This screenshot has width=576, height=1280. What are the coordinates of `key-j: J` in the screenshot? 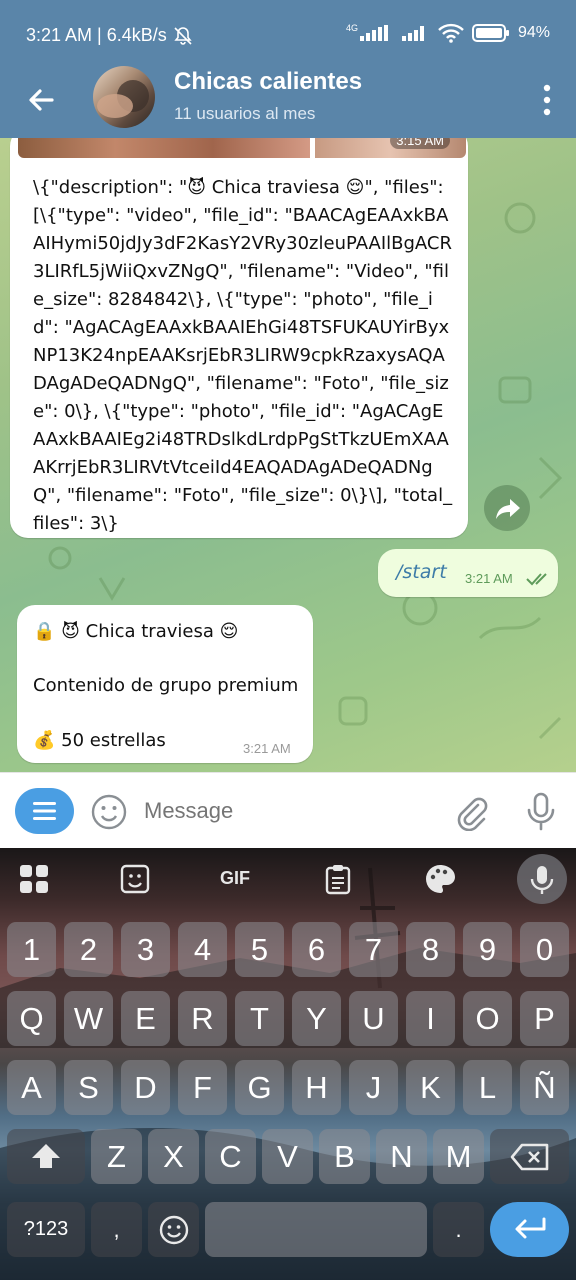 It's located at (373, 1087).